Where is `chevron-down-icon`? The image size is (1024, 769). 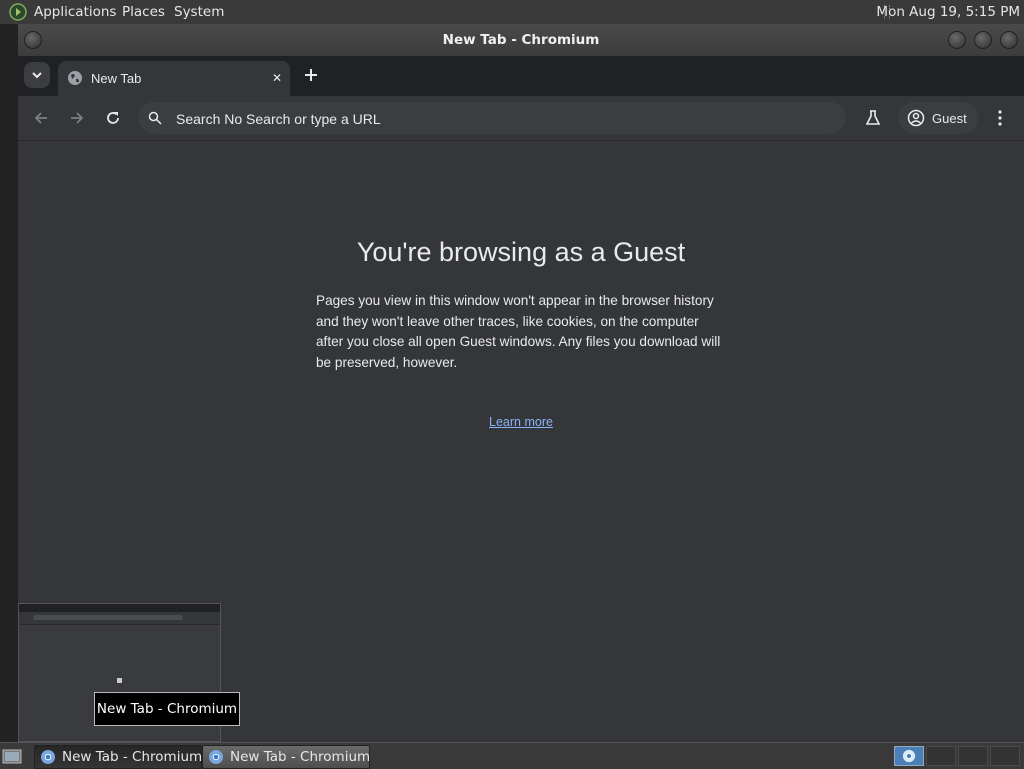
chevron-down-icon is located at coordinates (37, 75).